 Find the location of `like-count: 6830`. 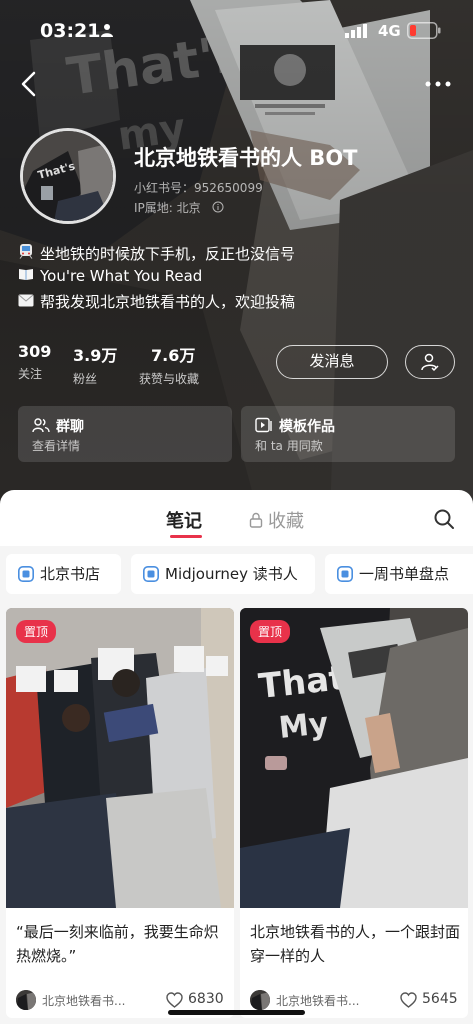

like-count: 6830 is located at coordinates (206, 999).